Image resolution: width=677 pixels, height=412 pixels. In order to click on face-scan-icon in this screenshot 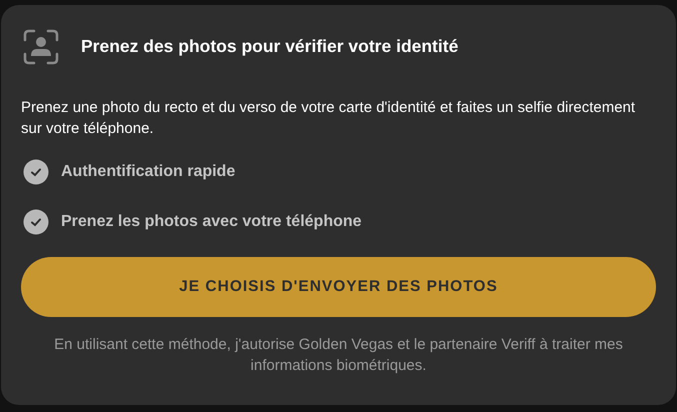, I will do `click(41, 46)`.